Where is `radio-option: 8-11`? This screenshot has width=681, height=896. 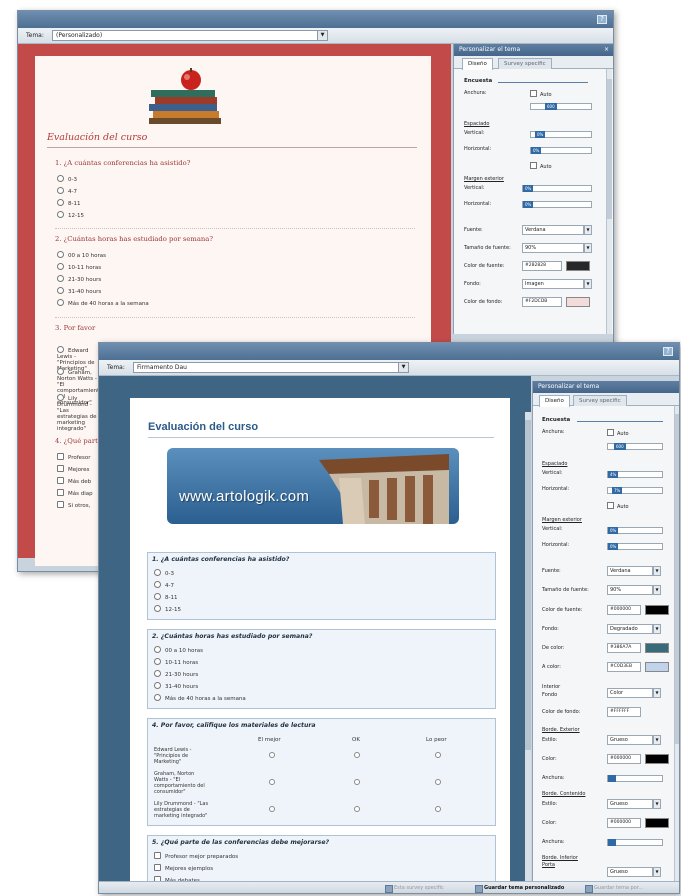 radio-option: 8-11 is located at coordinates (165, 597).